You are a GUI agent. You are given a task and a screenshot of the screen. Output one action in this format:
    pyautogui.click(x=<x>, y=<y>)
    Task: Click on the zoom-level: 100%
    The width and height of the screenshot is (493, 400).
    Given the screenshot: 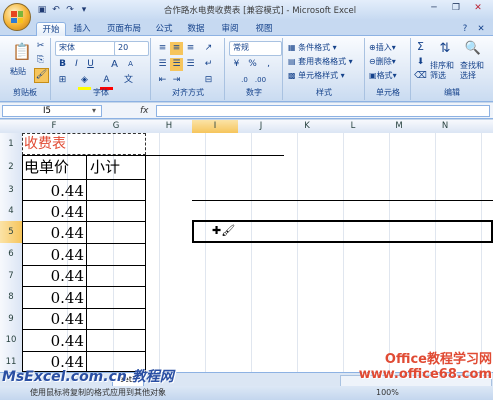 What is the action you would take?
    pyautogui.click(x=387, y=393)
    